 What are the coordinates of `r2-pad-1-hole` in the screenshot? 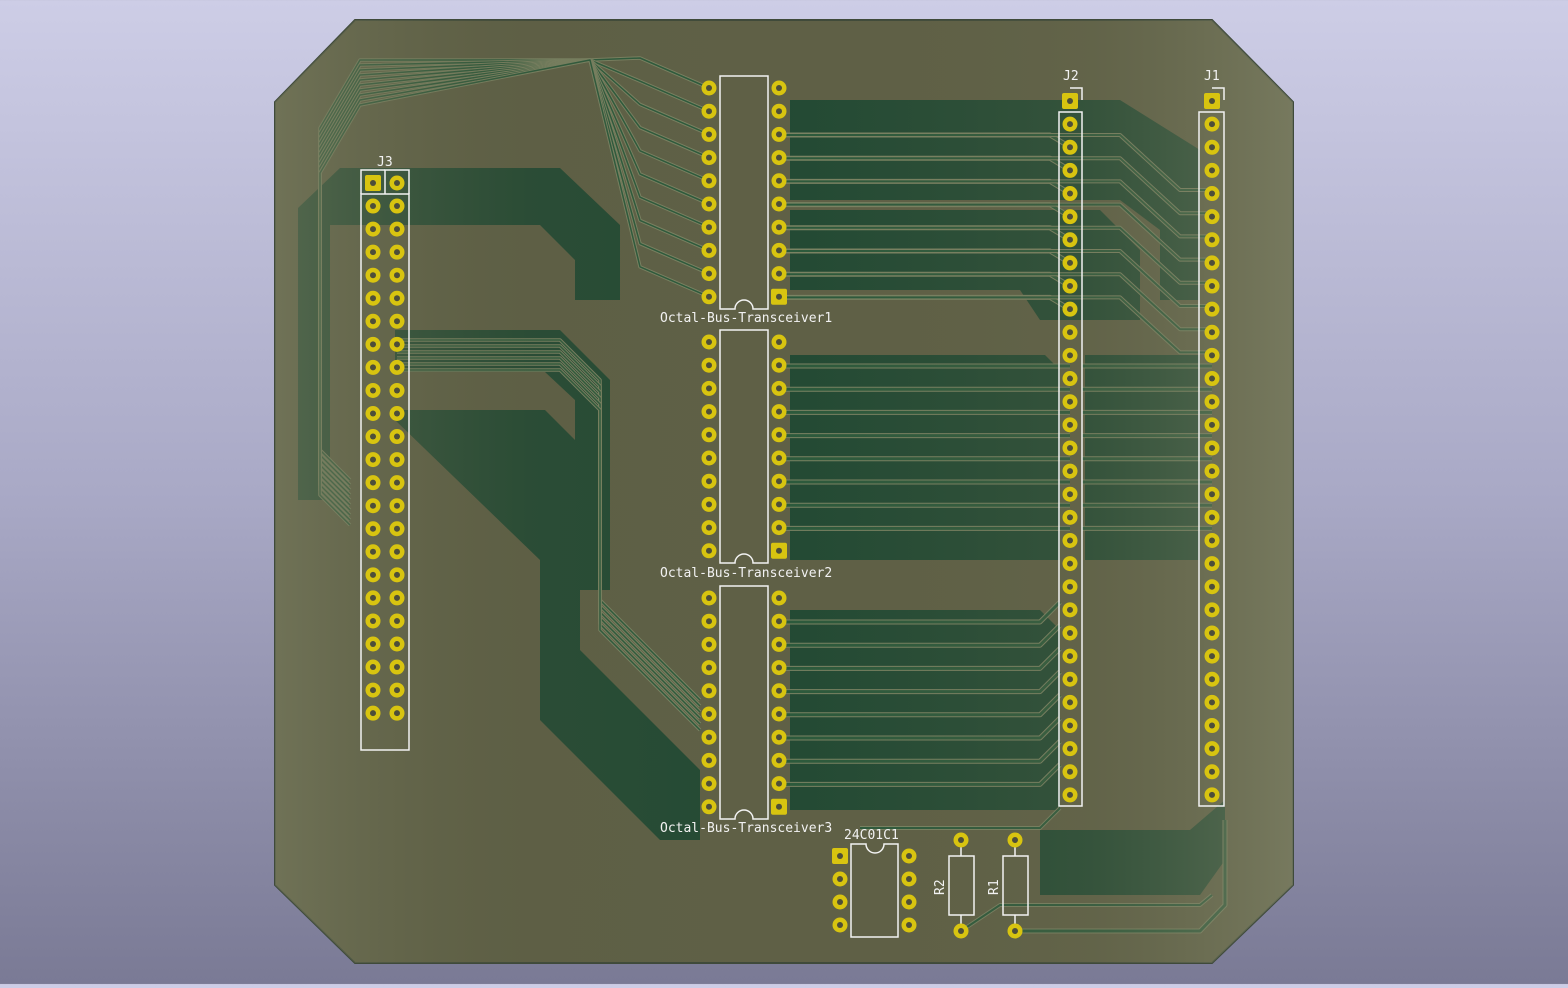 It's located at (961, 840).